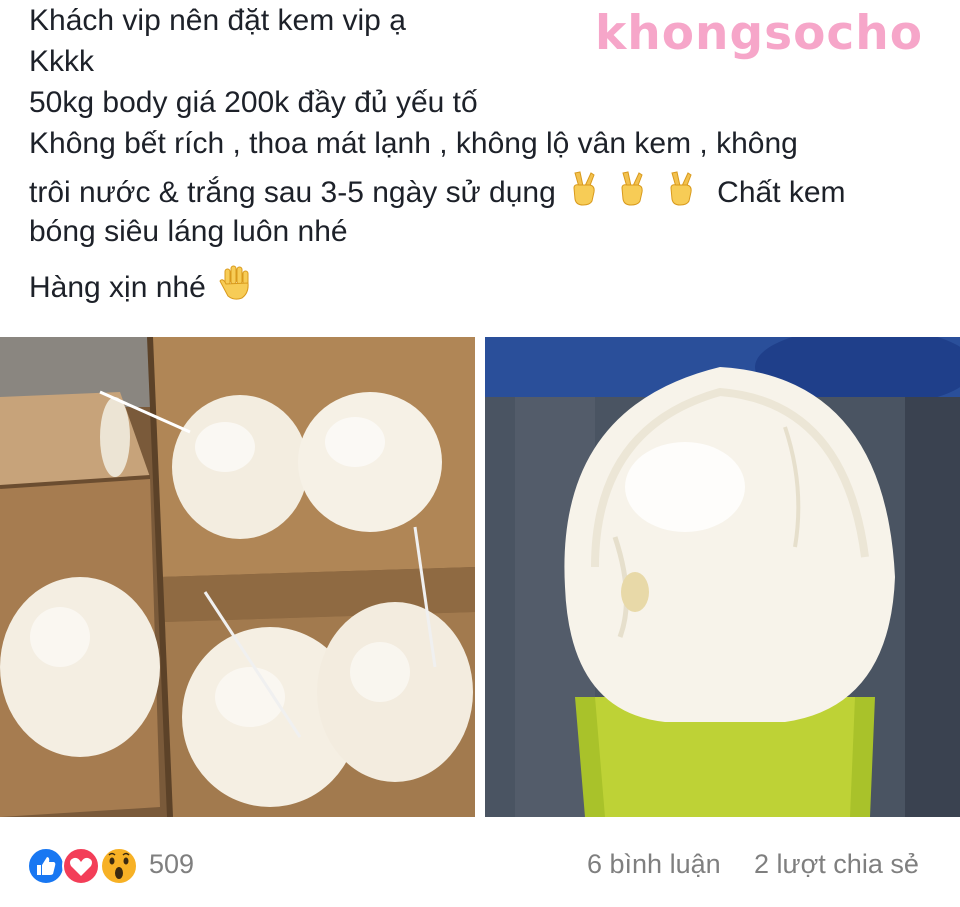 This screenshot has width=960, height=907. What do you see at coordinates (46, 866) in the screenshot?
I see `like-icon` at bounding box center [46, 866].